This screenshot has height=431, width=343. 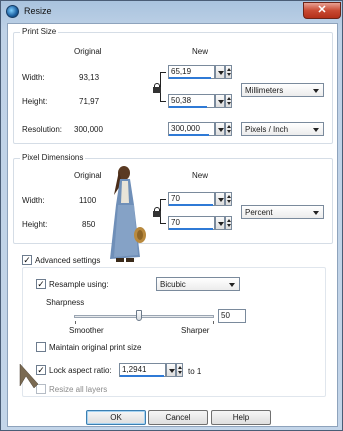 What do you see at coordinates (171, 370) in the screenshot?
I see `aspect-ratio-dropdown` at bounding box center [171, 370].